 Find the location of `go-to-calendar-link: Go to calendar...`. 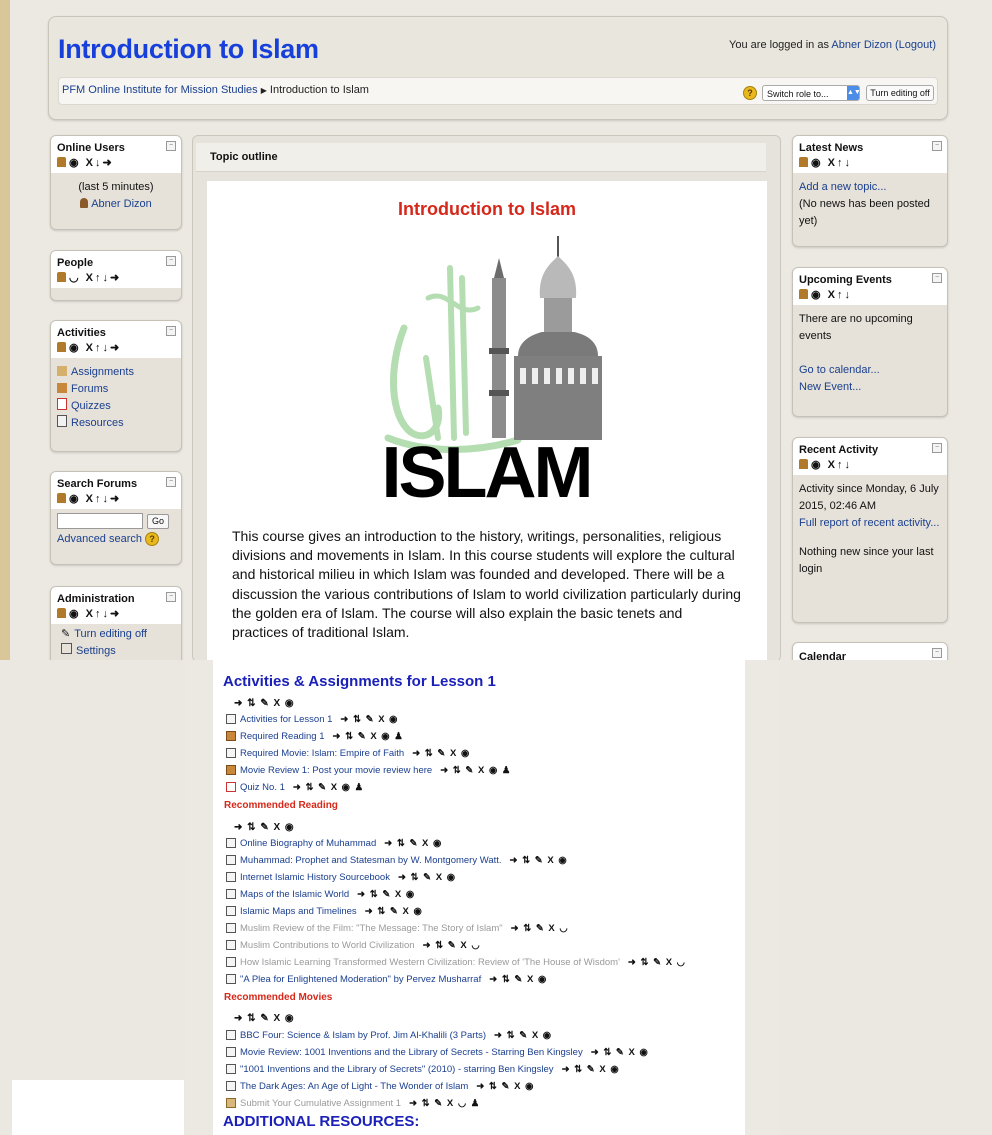

go-to-calendar-link: Go to calendar... is located at coordinates (839, 370).